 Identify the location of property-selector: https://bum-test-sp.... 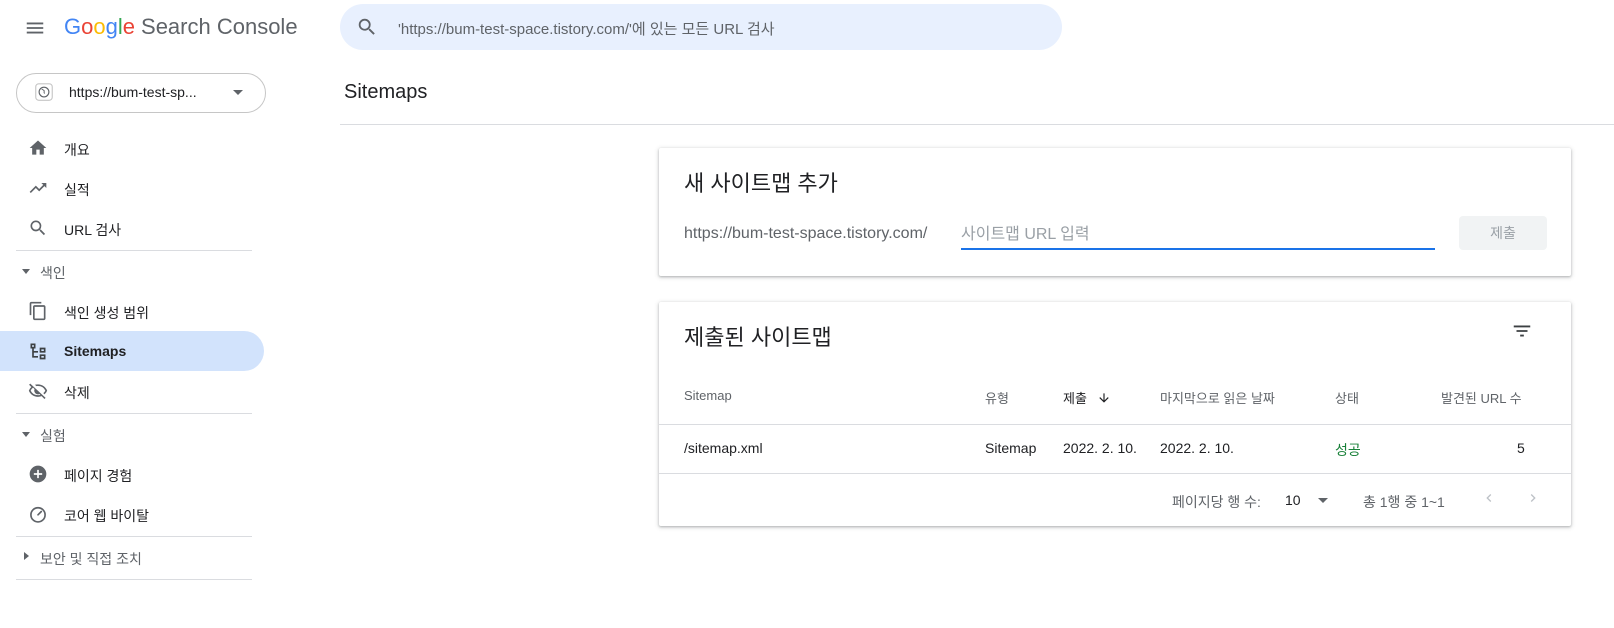
(141, 93).